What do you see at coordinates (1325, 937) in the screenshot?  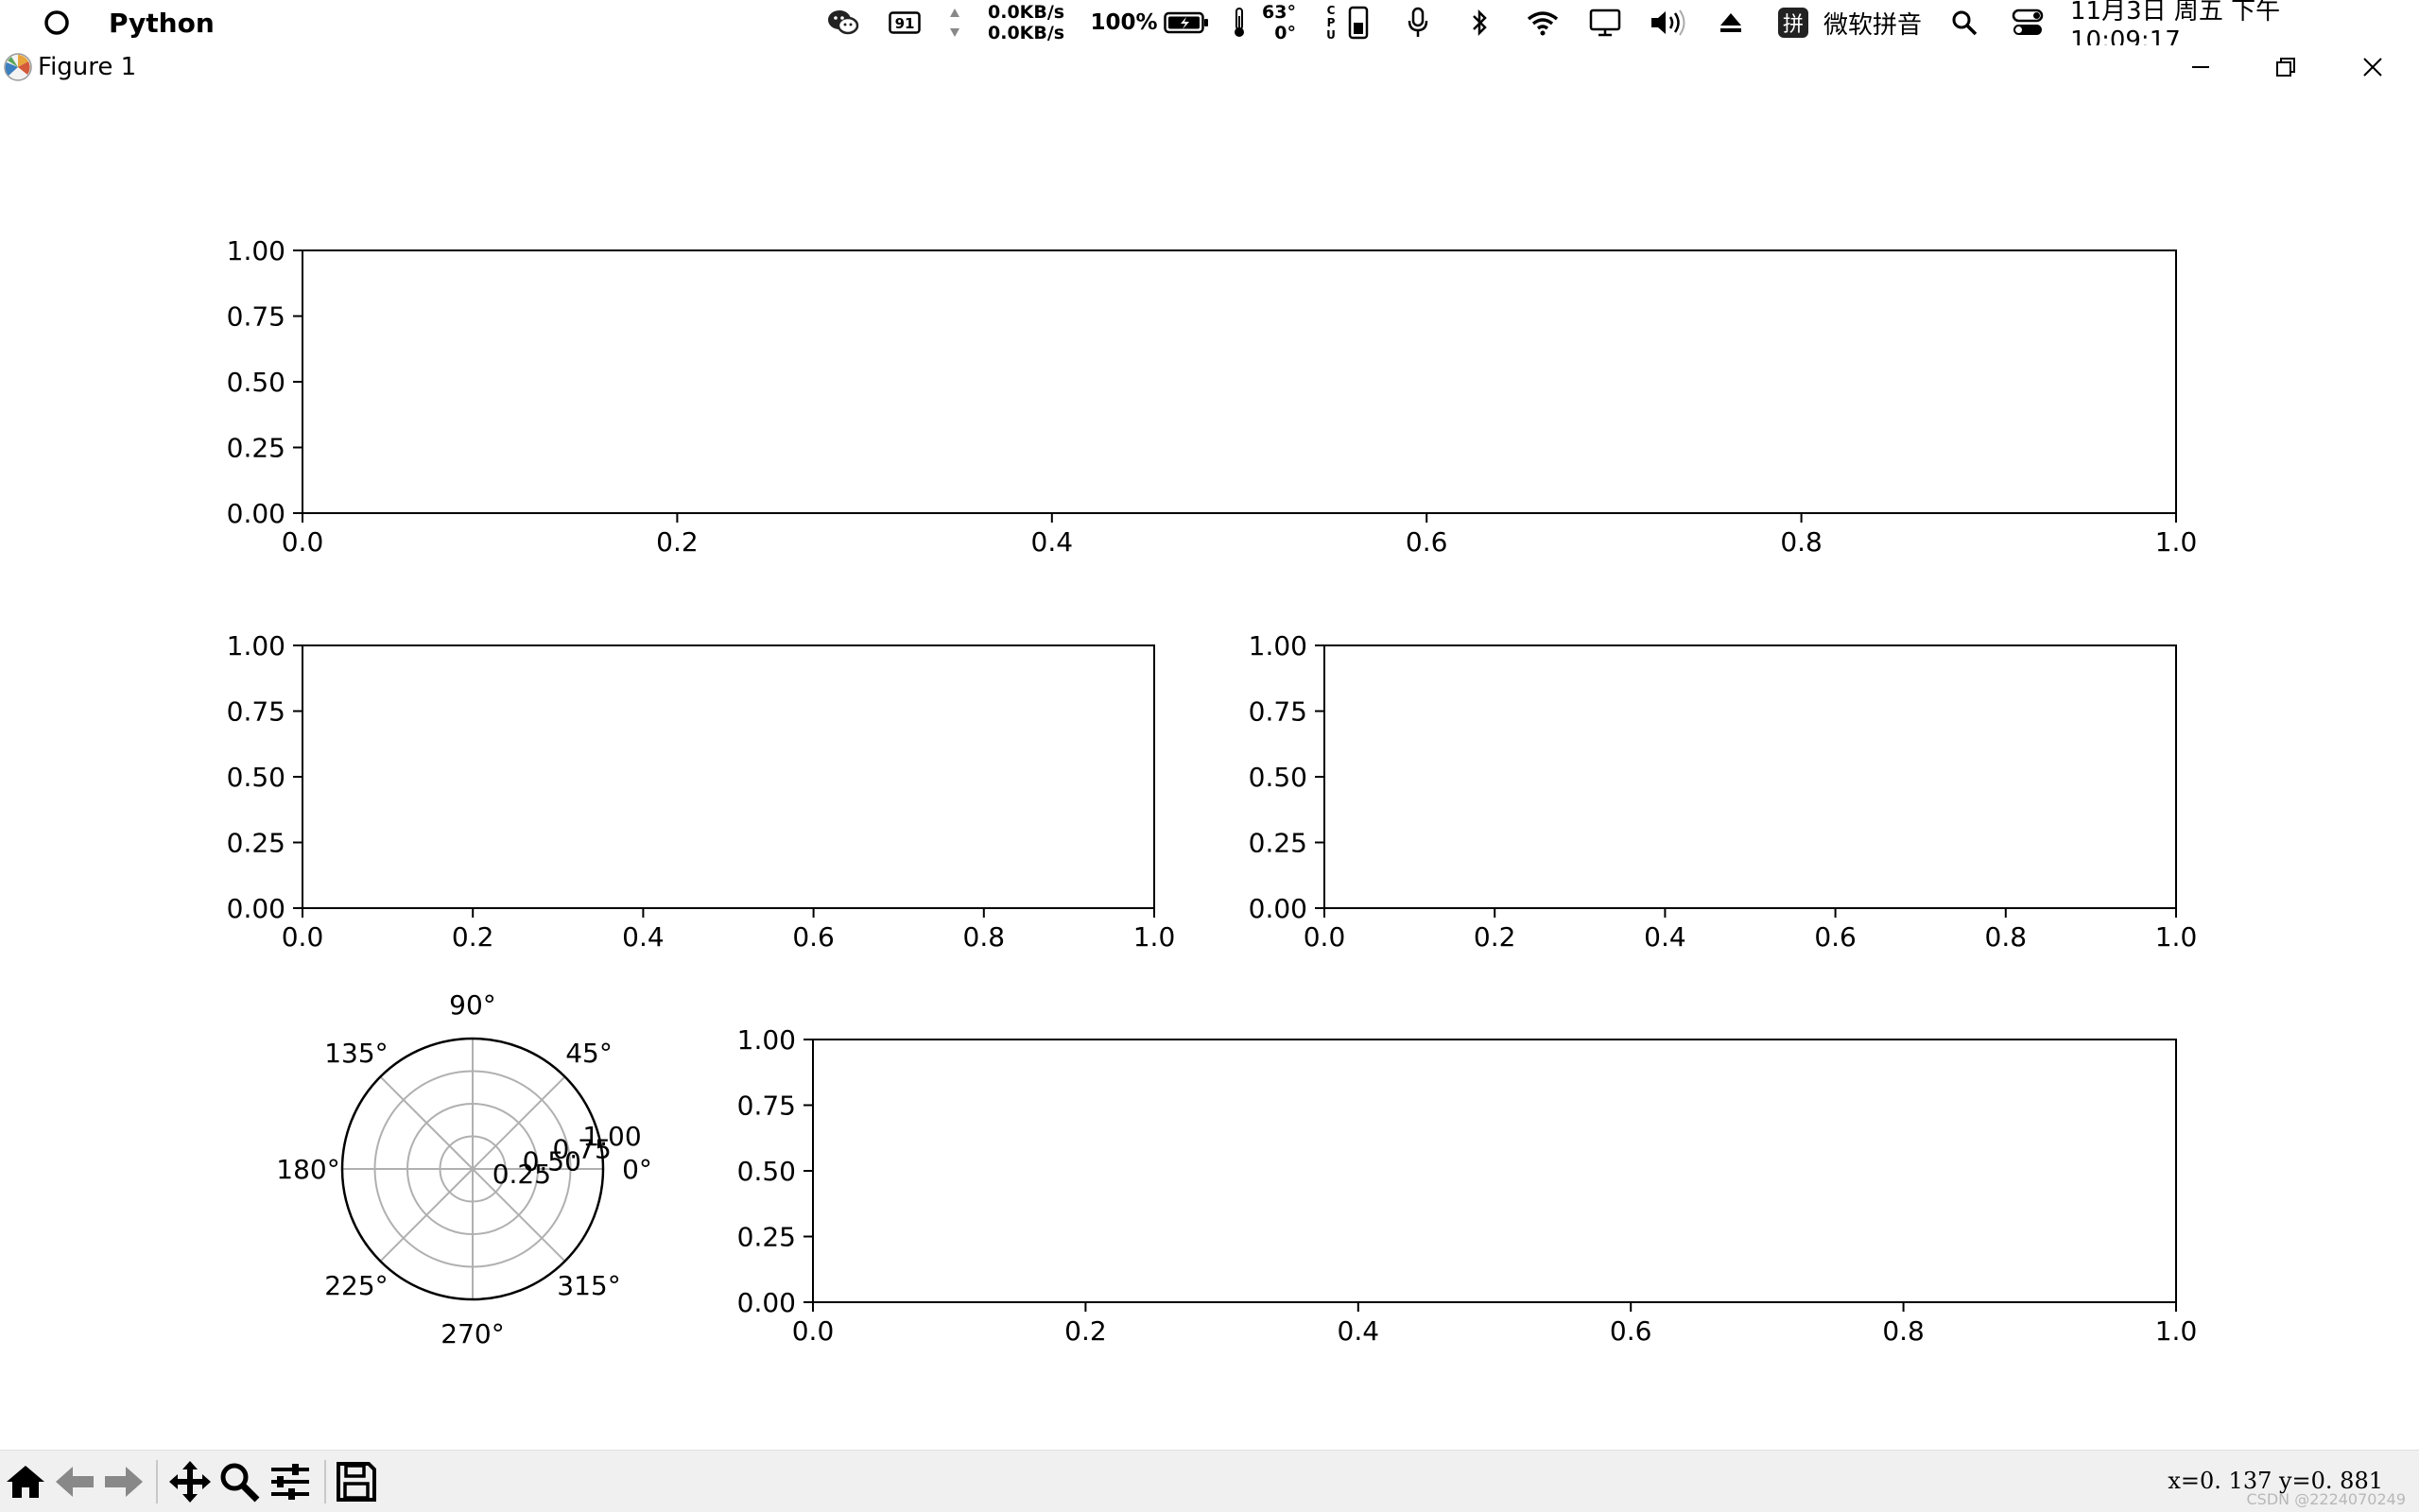 I see `middle-right-axes-x-tick-label: 0.0` at bounding box center [1325, 937].